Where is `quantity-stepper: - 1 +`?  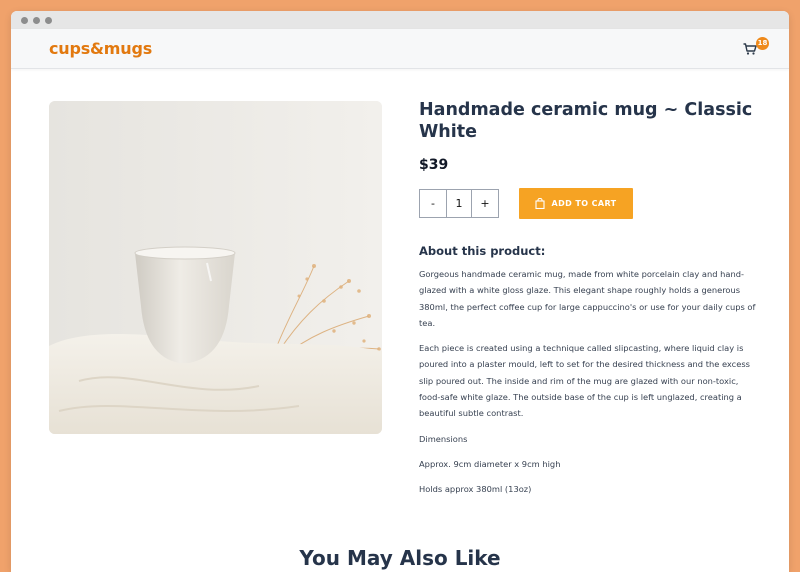
quantity-stepper: - 1 + is located at coordinates (459, 203).